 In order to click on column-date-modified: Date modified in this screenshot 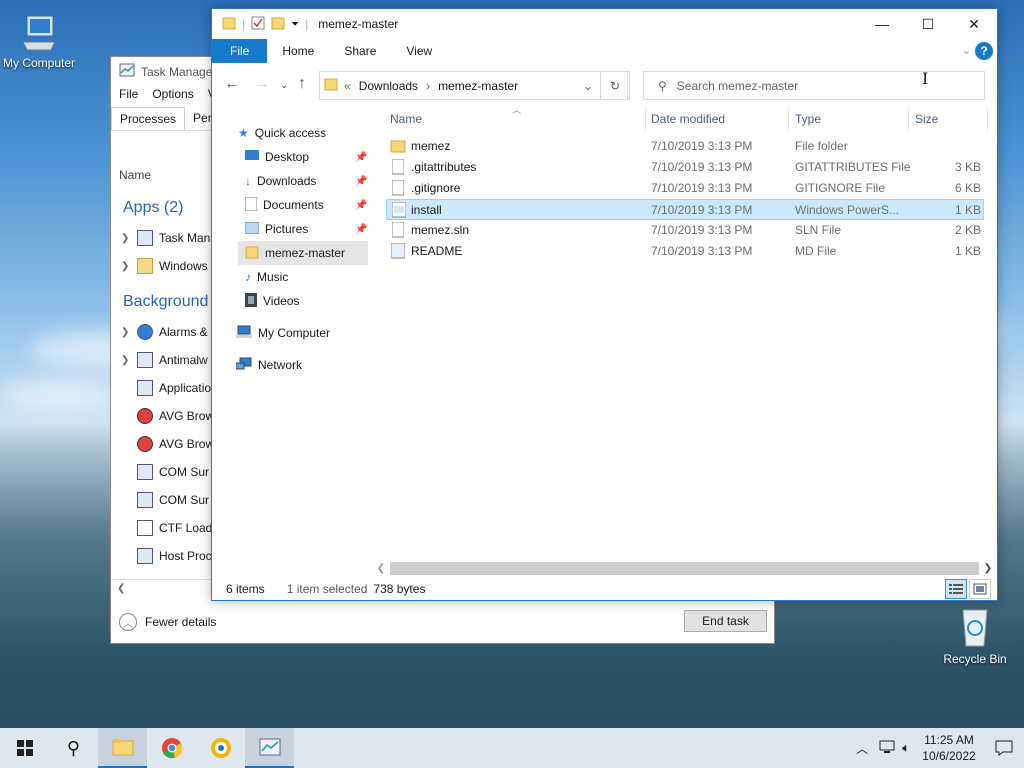, I will do `click(688, 119)`.